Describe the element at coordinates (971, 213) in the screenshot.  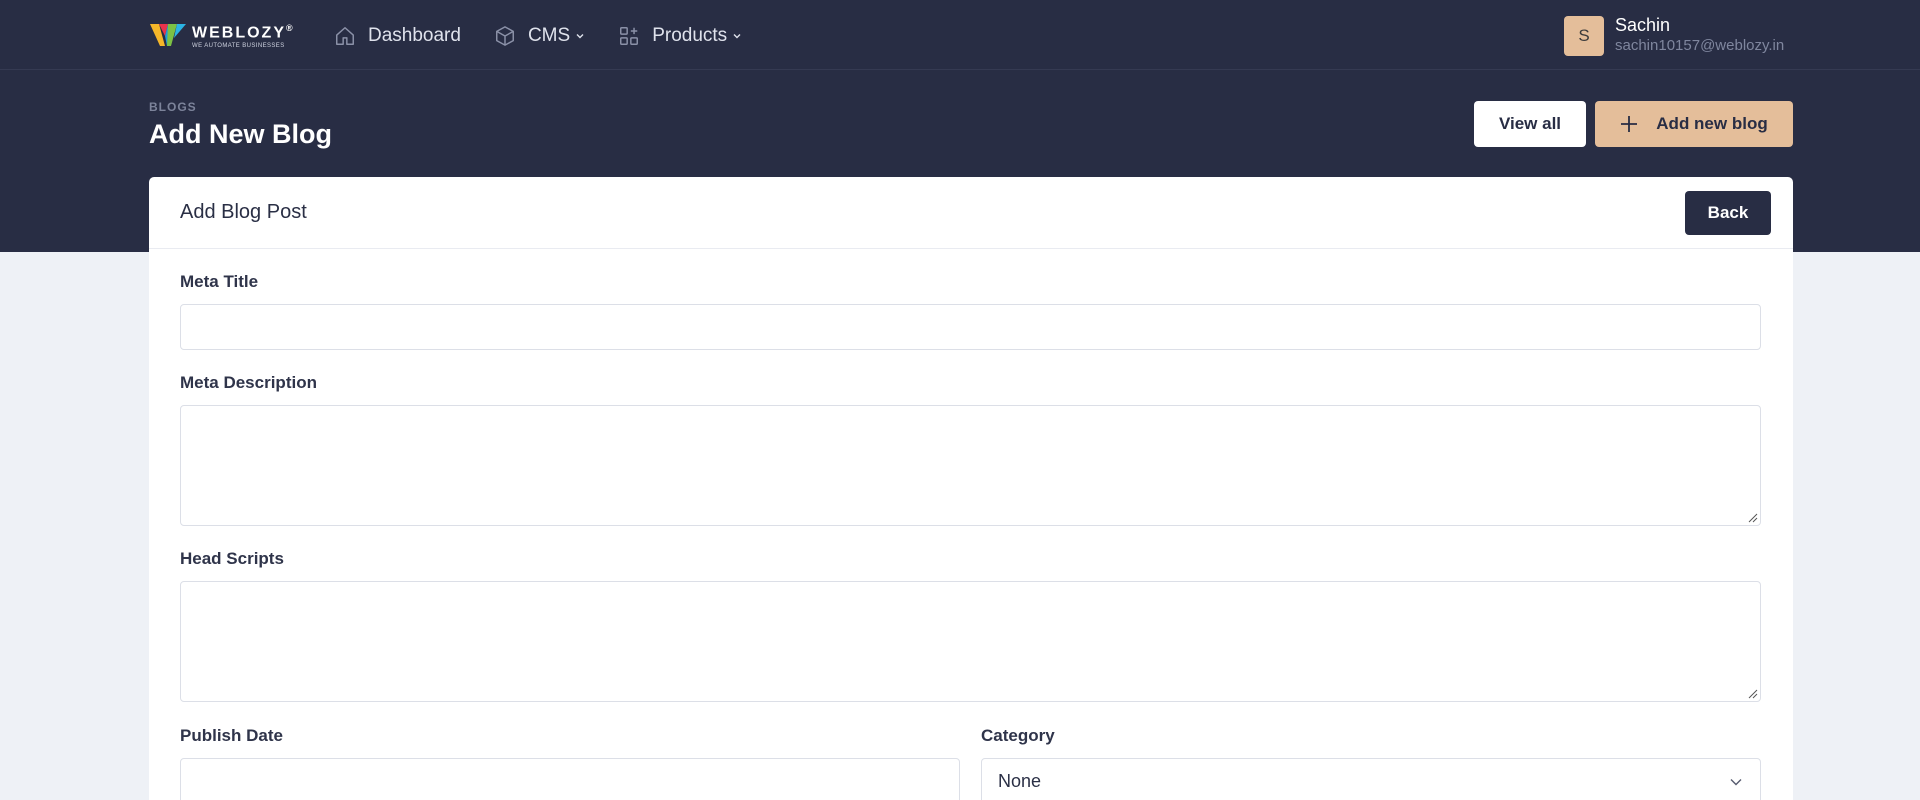
I see `card-header: Add Blog Post Back` at that location.